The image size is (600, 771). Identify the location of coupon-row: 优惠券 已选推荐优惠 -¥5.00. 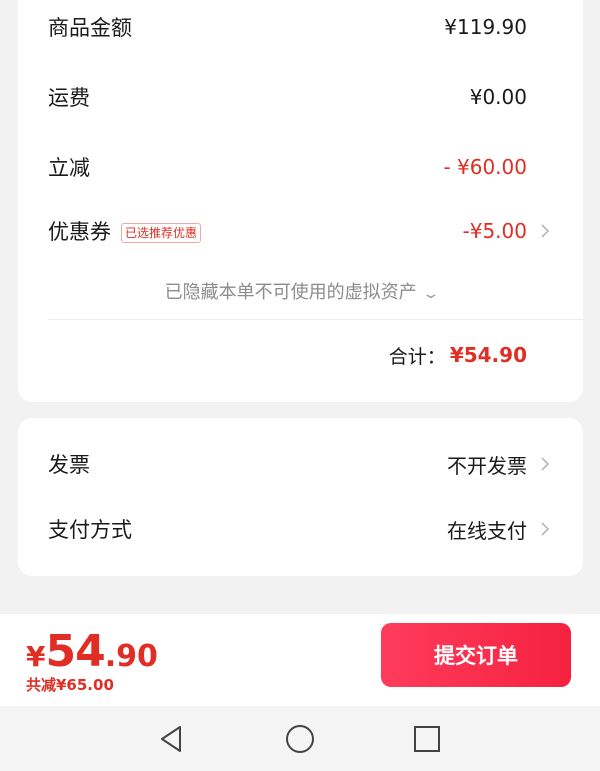
(287, 231).